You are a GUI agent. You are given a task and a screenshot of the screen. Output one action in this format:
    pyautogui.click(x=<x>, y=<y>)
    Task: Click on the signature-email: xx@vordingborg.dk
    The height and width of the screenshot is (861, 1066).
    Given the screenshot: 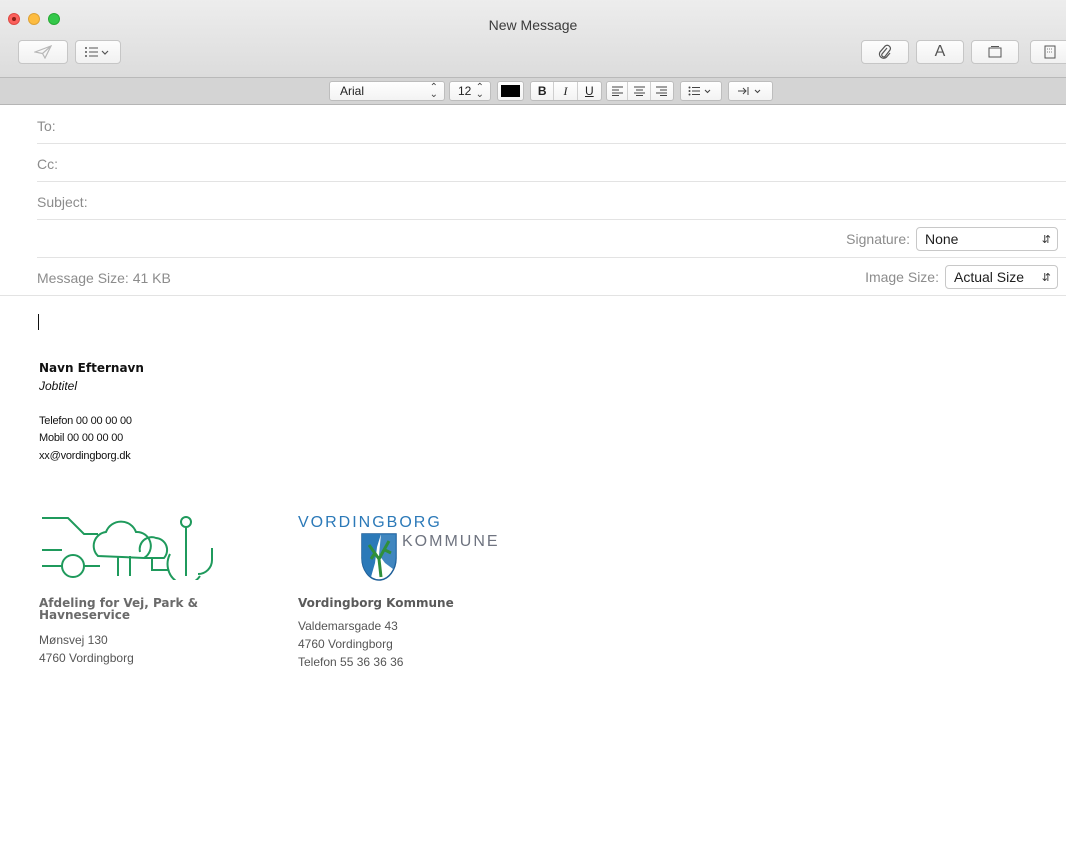 What is the action you would take?
    pyautogui.click(x=85, y=456)
    